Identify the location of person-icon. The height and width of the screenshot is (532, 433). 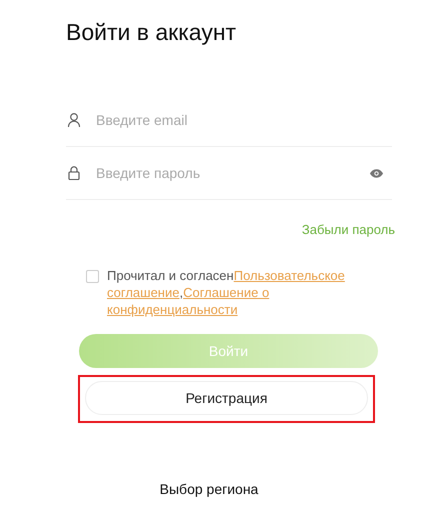
(74, 120).